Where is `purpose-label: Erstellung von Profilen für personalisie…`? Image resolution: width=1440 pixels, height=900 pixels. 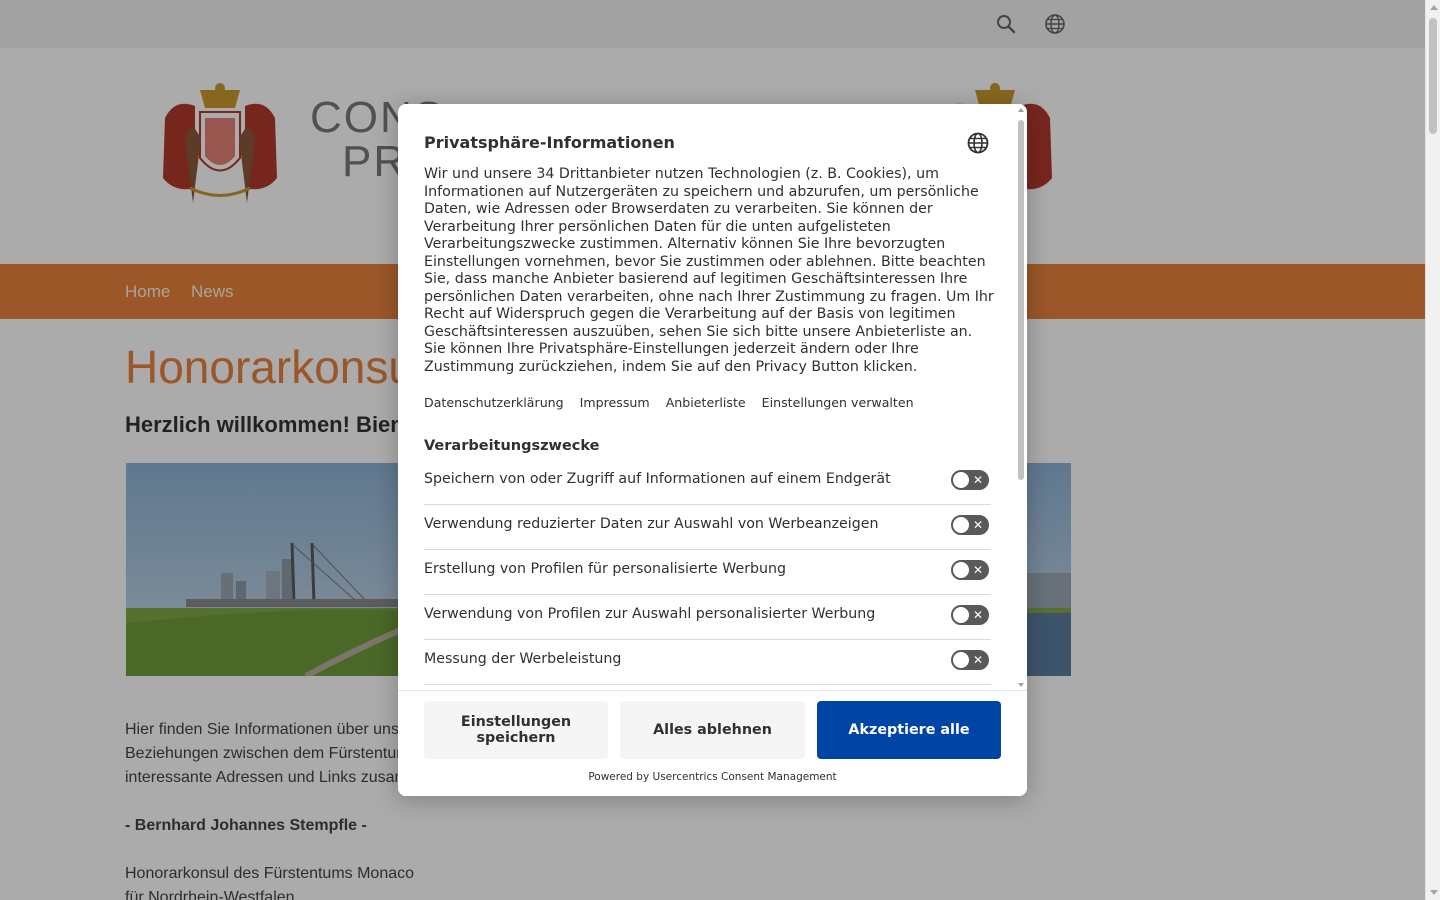
purpose-label: Erstellung von Profilen für personalisie… is located at coordinates (605, 569).